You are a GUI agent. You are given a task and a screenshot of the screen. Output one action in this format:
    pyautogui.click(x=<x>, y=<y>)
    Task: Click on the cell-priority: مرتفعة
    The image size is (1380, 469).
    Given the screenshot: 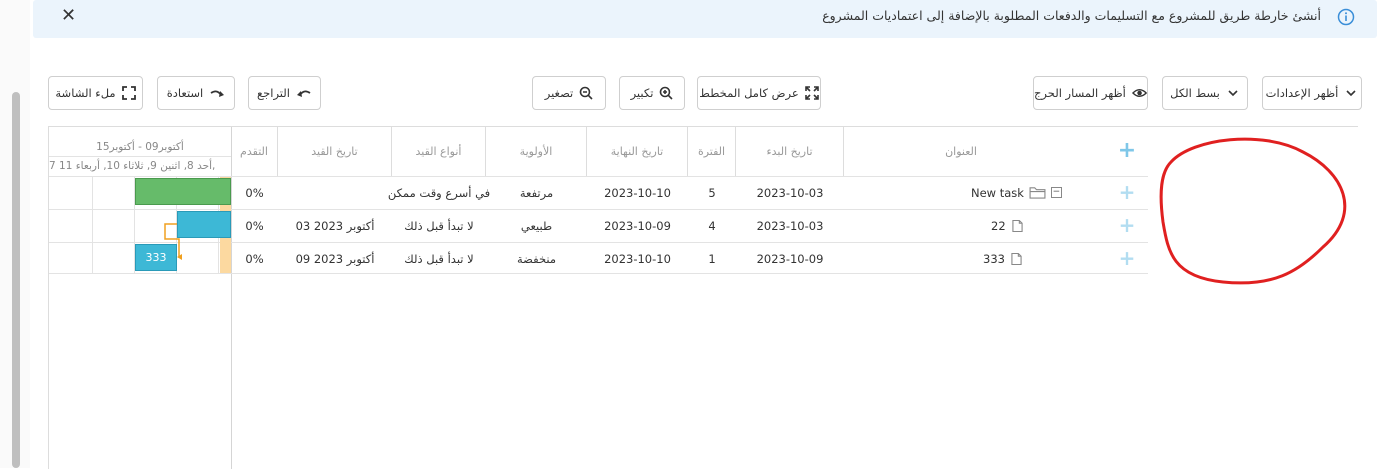 What is the action you would take?
    pyautogui.click(x=536, y=192)
    